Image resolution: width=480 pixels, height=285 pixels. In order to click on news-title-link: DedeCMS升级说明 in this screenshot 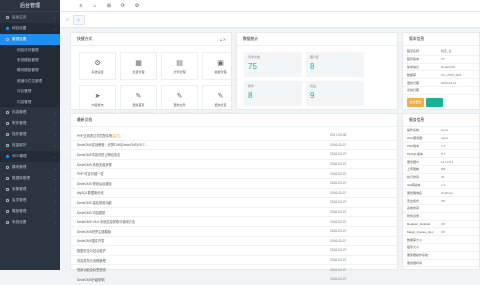, I will do `click(203, 279)`.